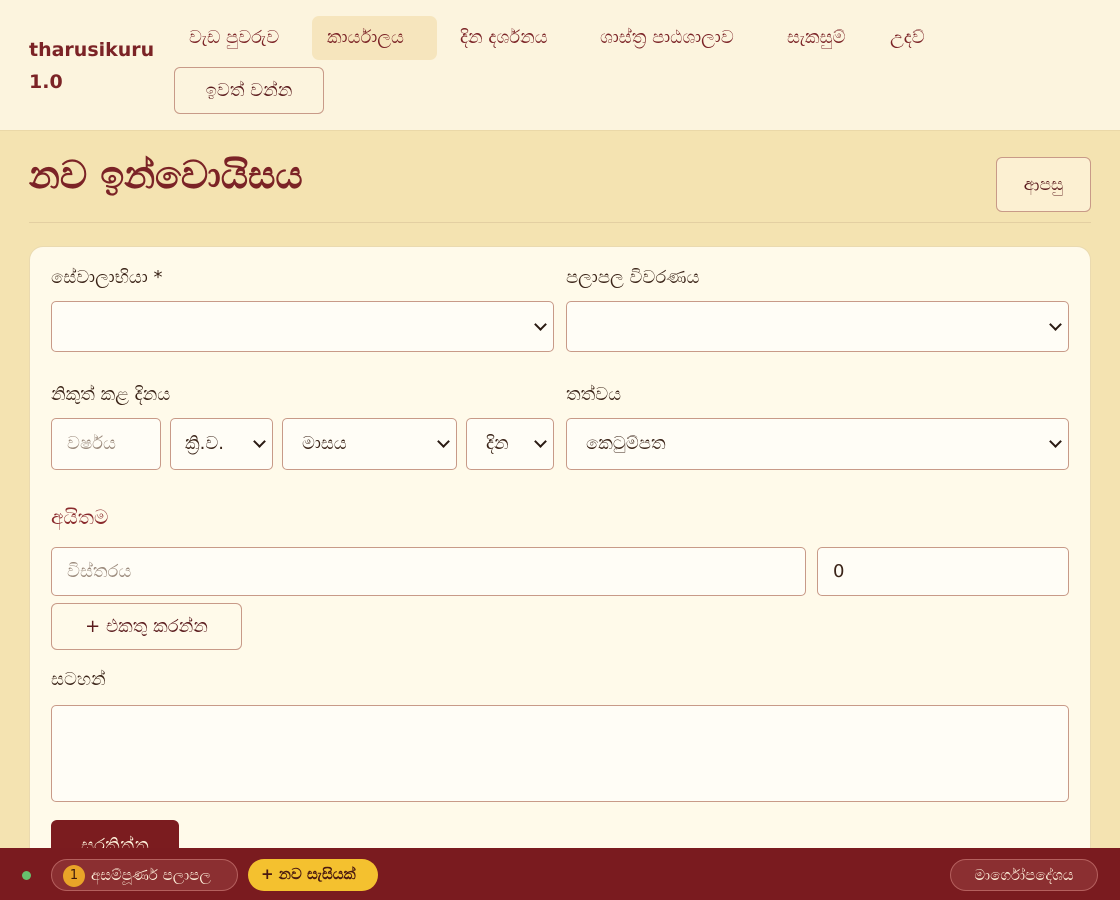 This screenshot has height=900, width=1120. I want to click on era-select-value: ක්‍රි.ව., so click(205, 443).